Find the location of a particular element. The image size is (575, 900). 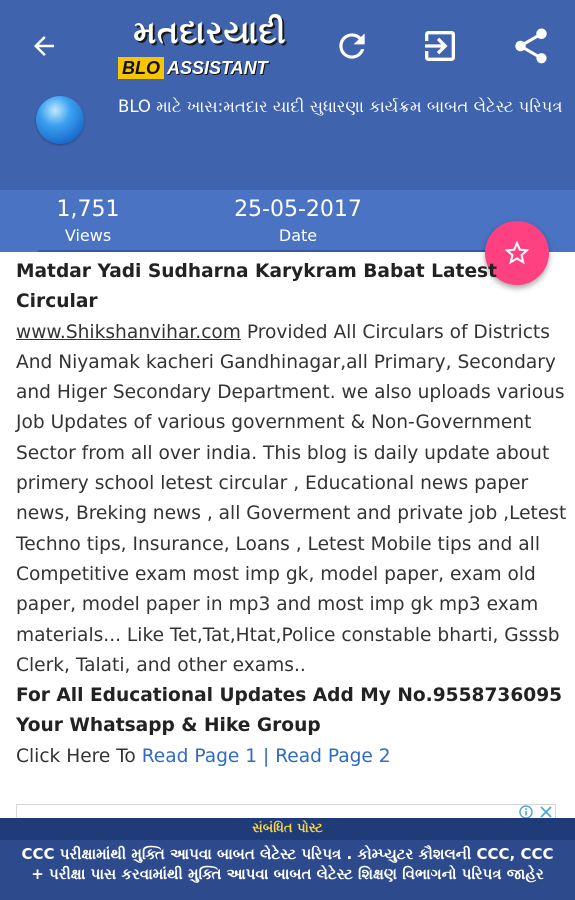

refresh-button is located at coordinates (352, 46).